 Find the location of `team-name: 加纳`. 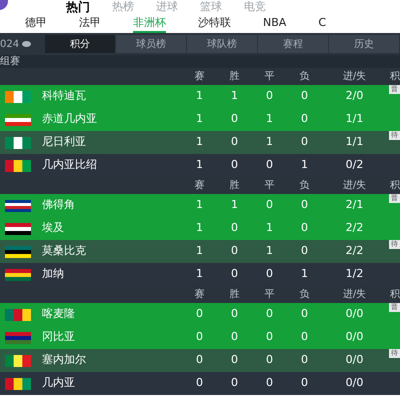

team-name: 加纳 is located at coordinates (53, 274).